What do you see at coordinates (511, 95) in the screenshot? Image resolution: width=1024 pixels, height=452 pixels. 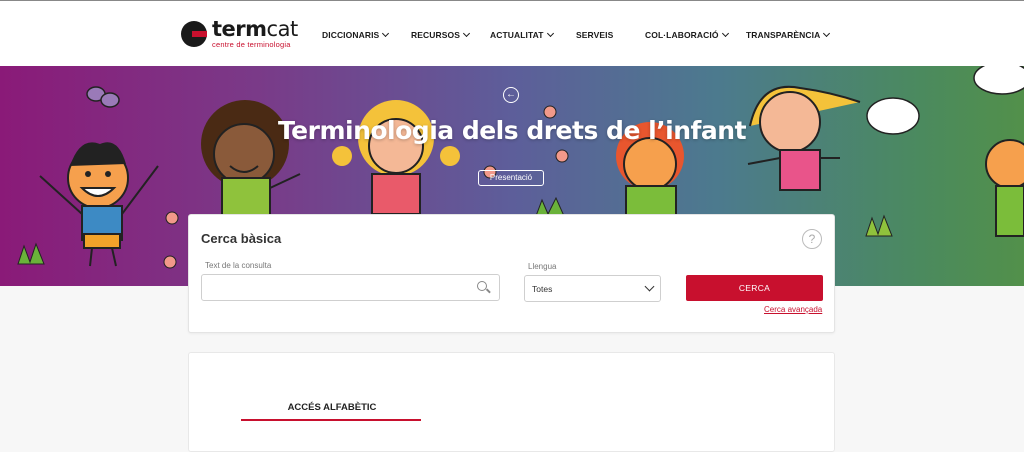 I see `arrow-left-circle-icon: ←` at bounding box center [511, 95].